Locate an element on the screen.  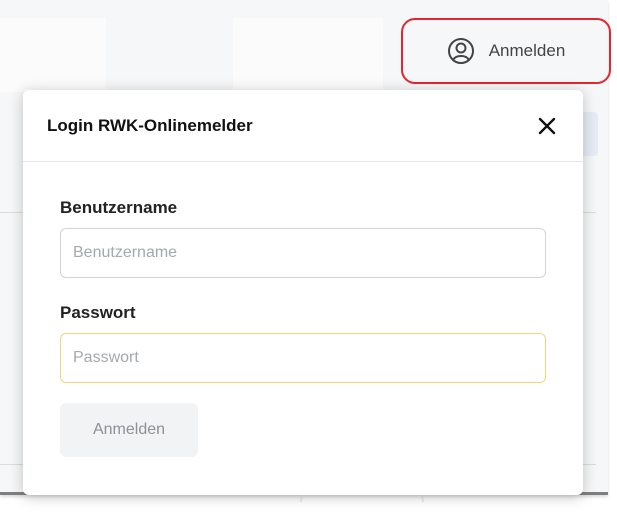
header-login-button: Anmelden is located at coordinates (506, 51).